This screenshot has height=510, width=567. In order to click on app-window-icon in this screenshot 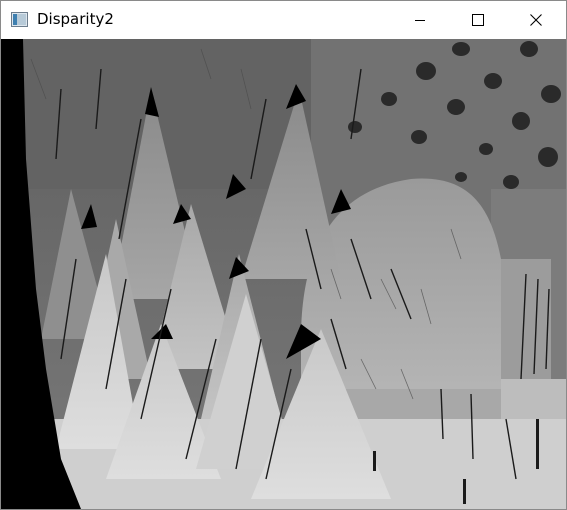, I will do `click(19, 19)`.